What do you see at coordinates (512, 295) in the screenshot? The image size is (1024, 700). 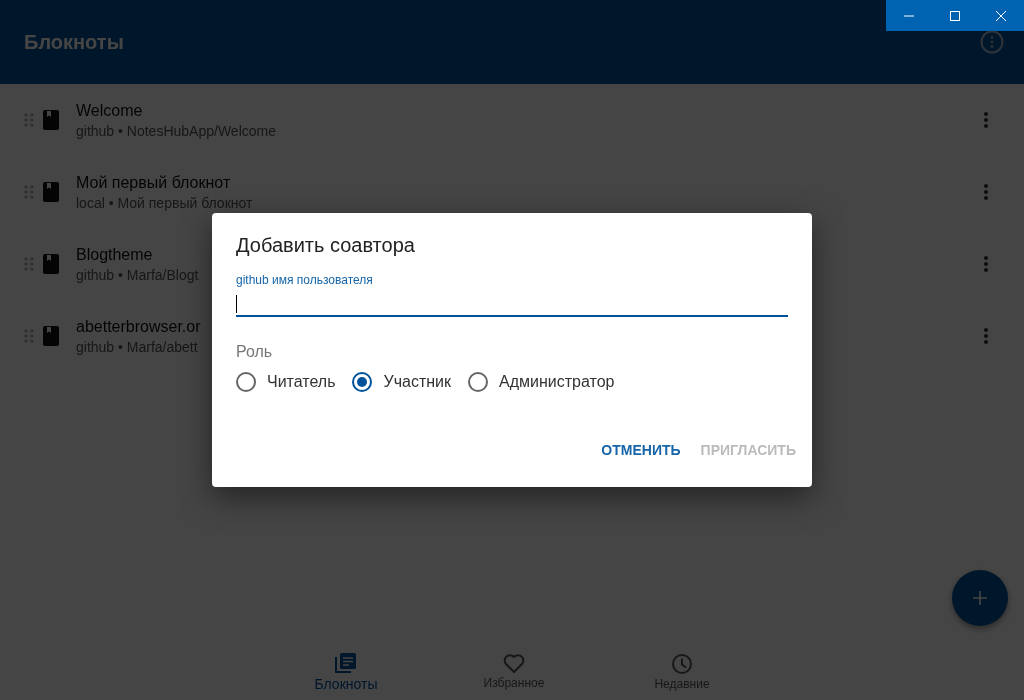 I see `username-field: github имя пользователя` at bounding box center [512, 295].